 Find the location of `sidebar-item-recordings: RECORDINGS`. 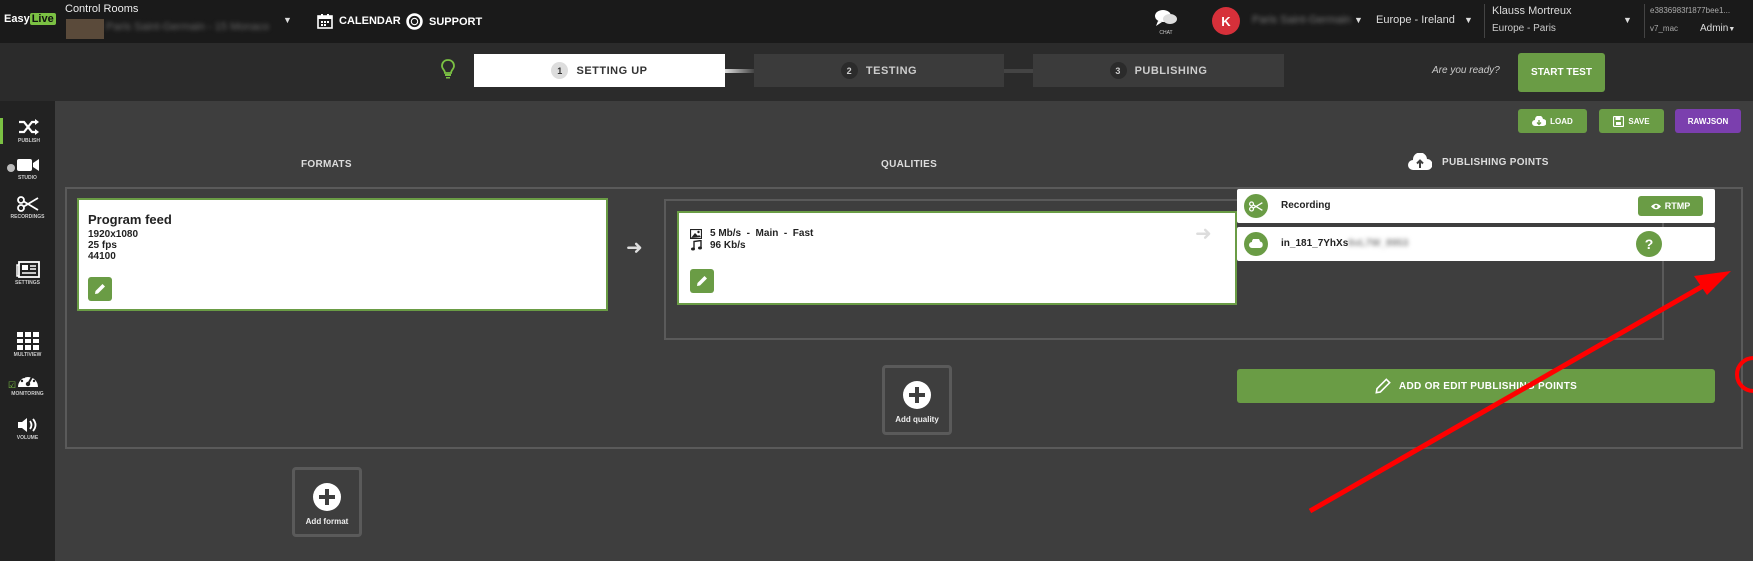

sidebar-item-recordings: RECORDINGS is located at coordinates (27, 208).